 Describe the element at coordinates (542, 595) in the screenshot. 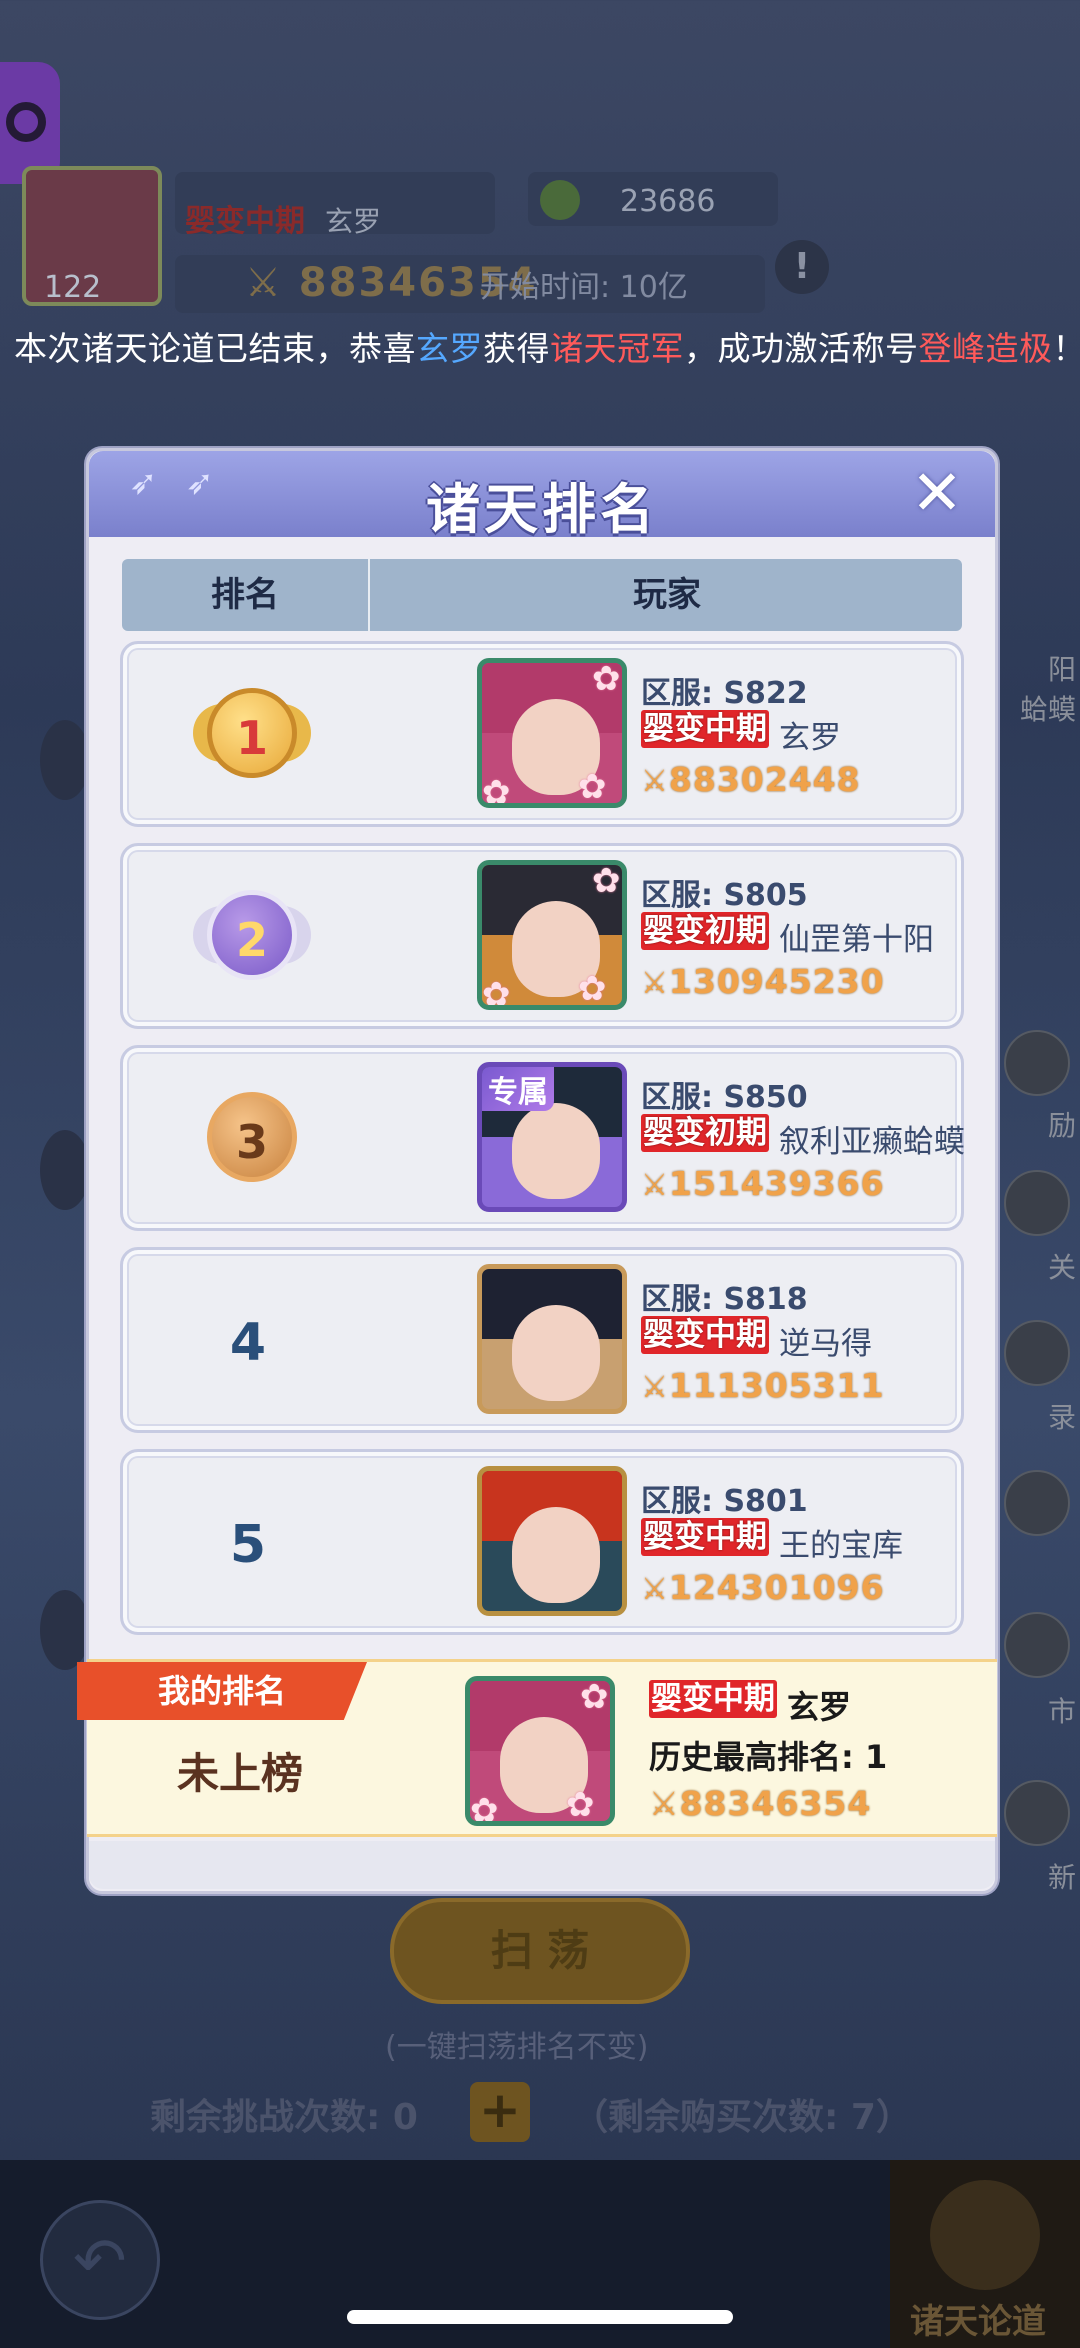

I see `table-header: 排名 玩家` at that location.